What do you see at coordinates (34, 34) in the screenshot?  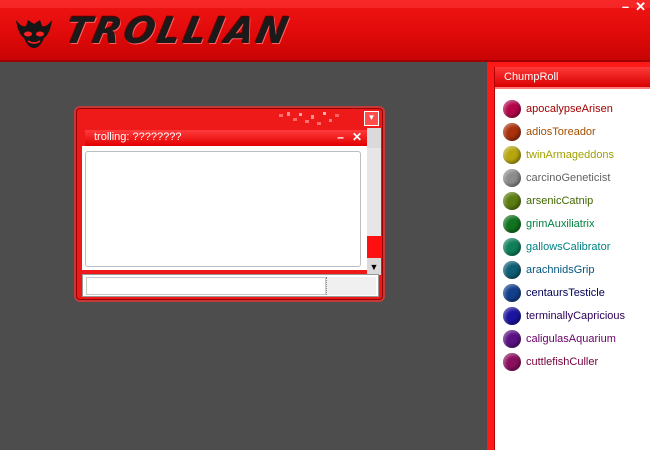 I see `troll-logo-icon` at bounding box center [34, 34].